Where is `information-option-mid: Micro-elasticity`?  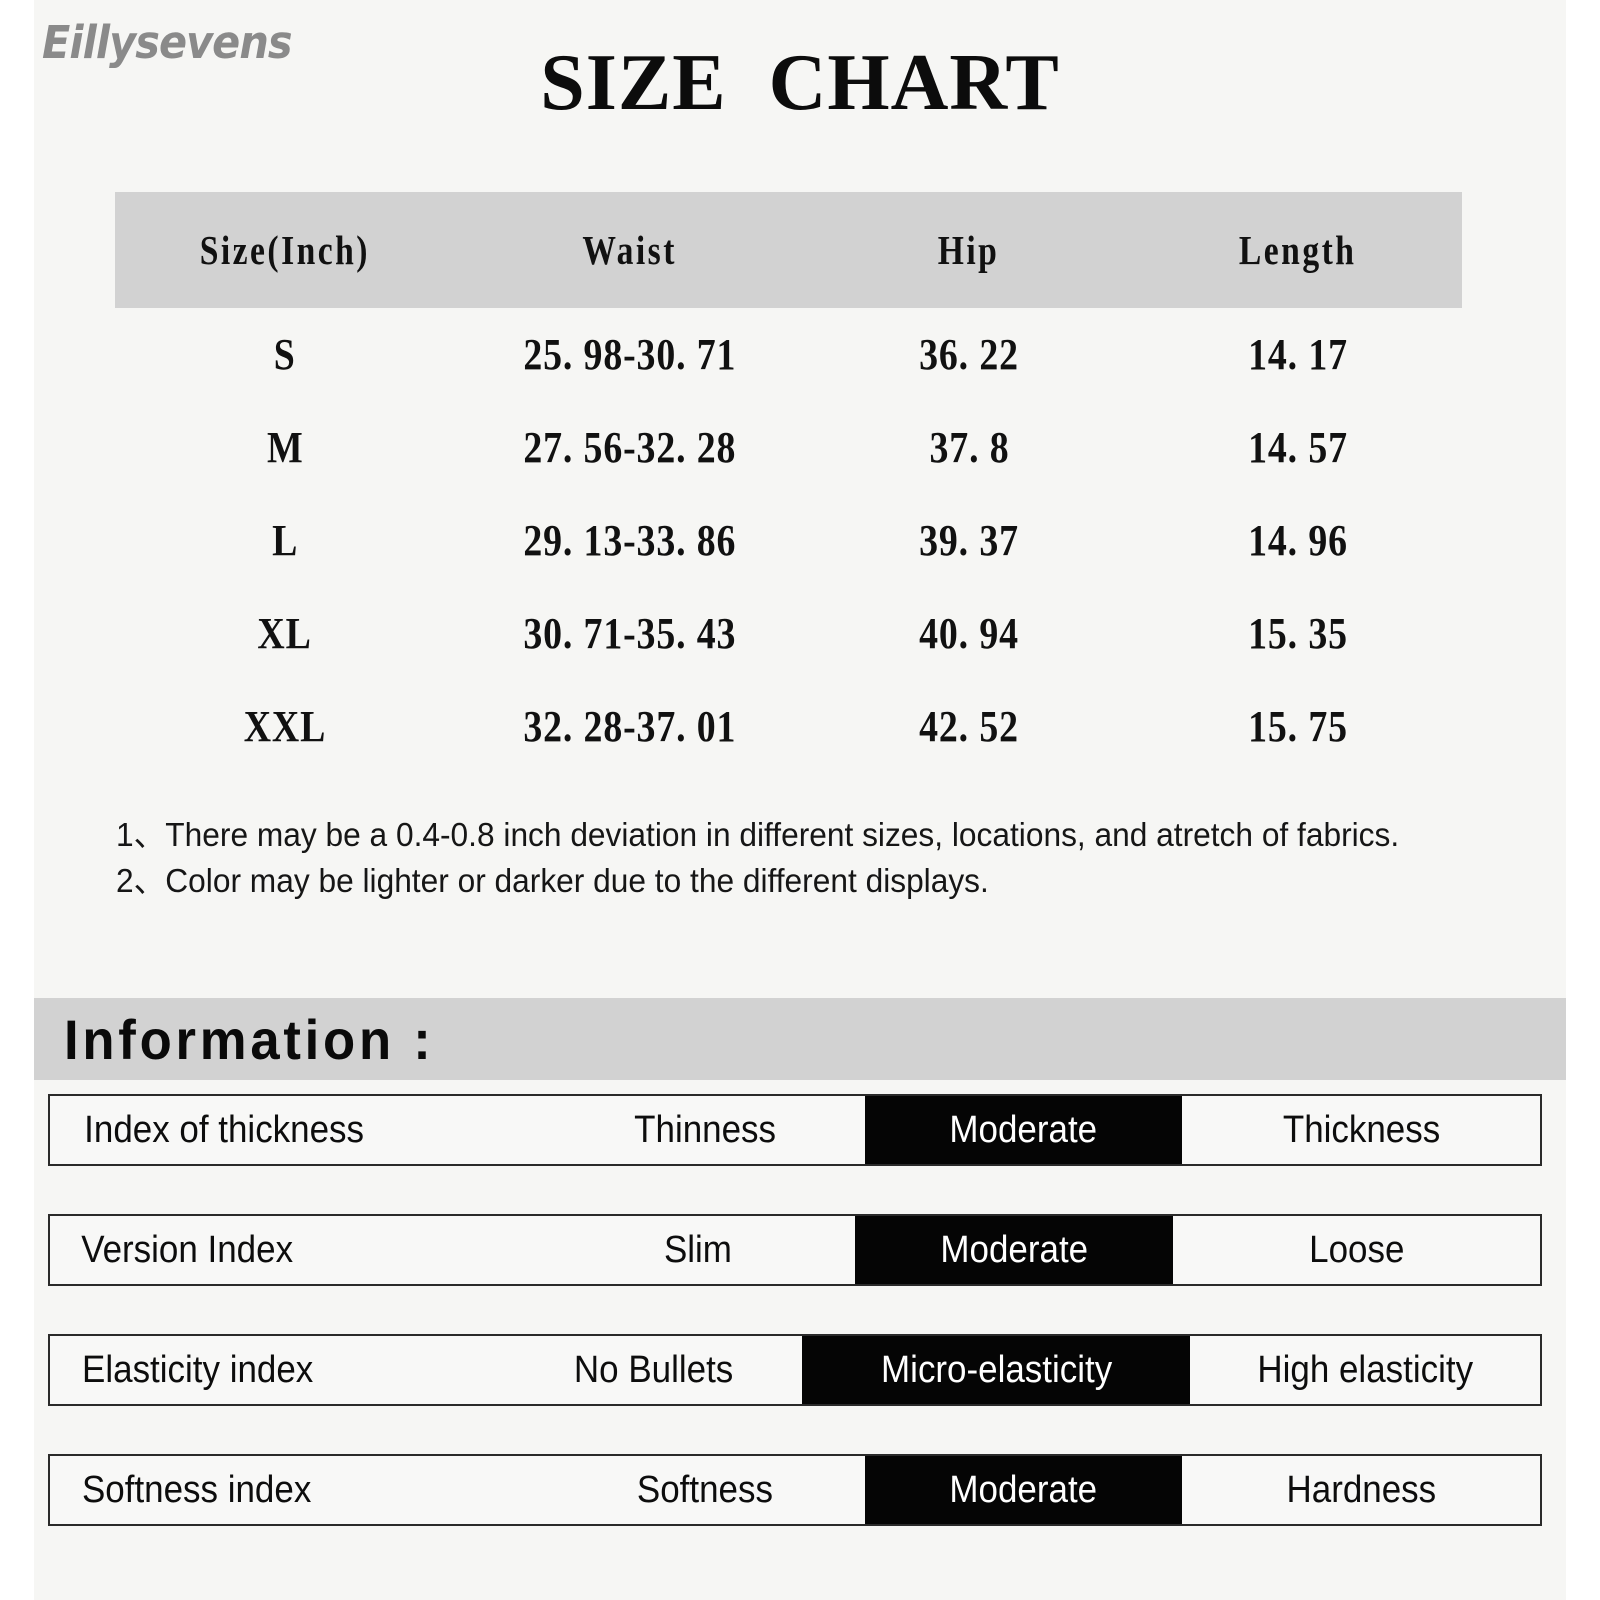
information-option-mid: Micro-elasticity is located at coordinates (996, 1370).